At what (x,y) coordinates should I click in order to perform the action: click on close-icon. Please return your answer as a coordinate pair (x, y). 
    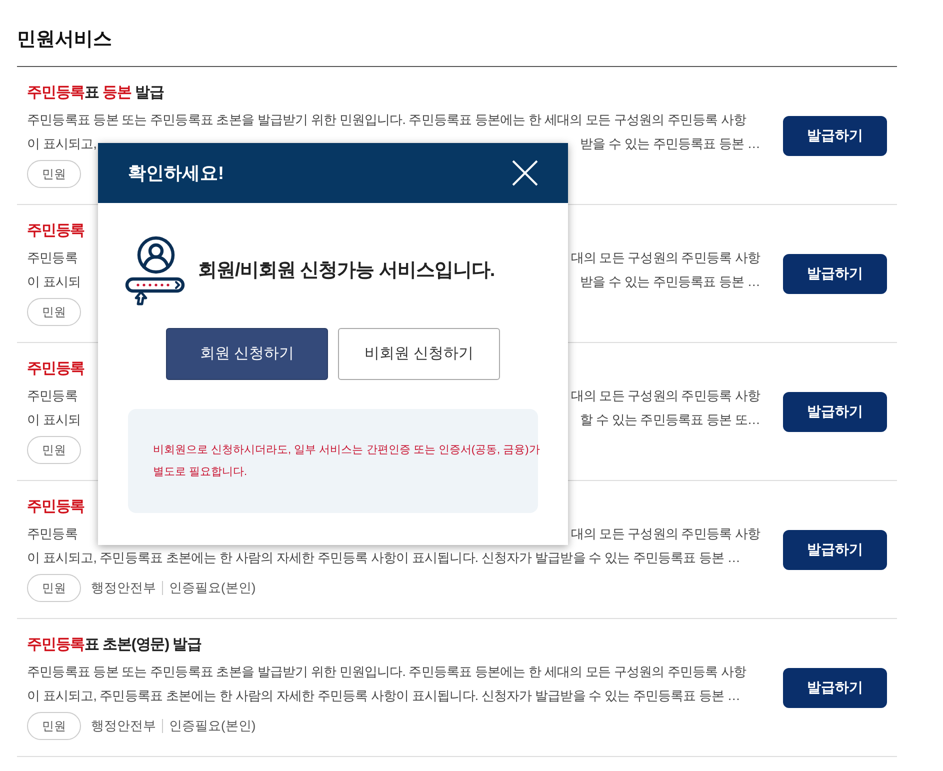
    Looking at the image, I should click on (525, 173).